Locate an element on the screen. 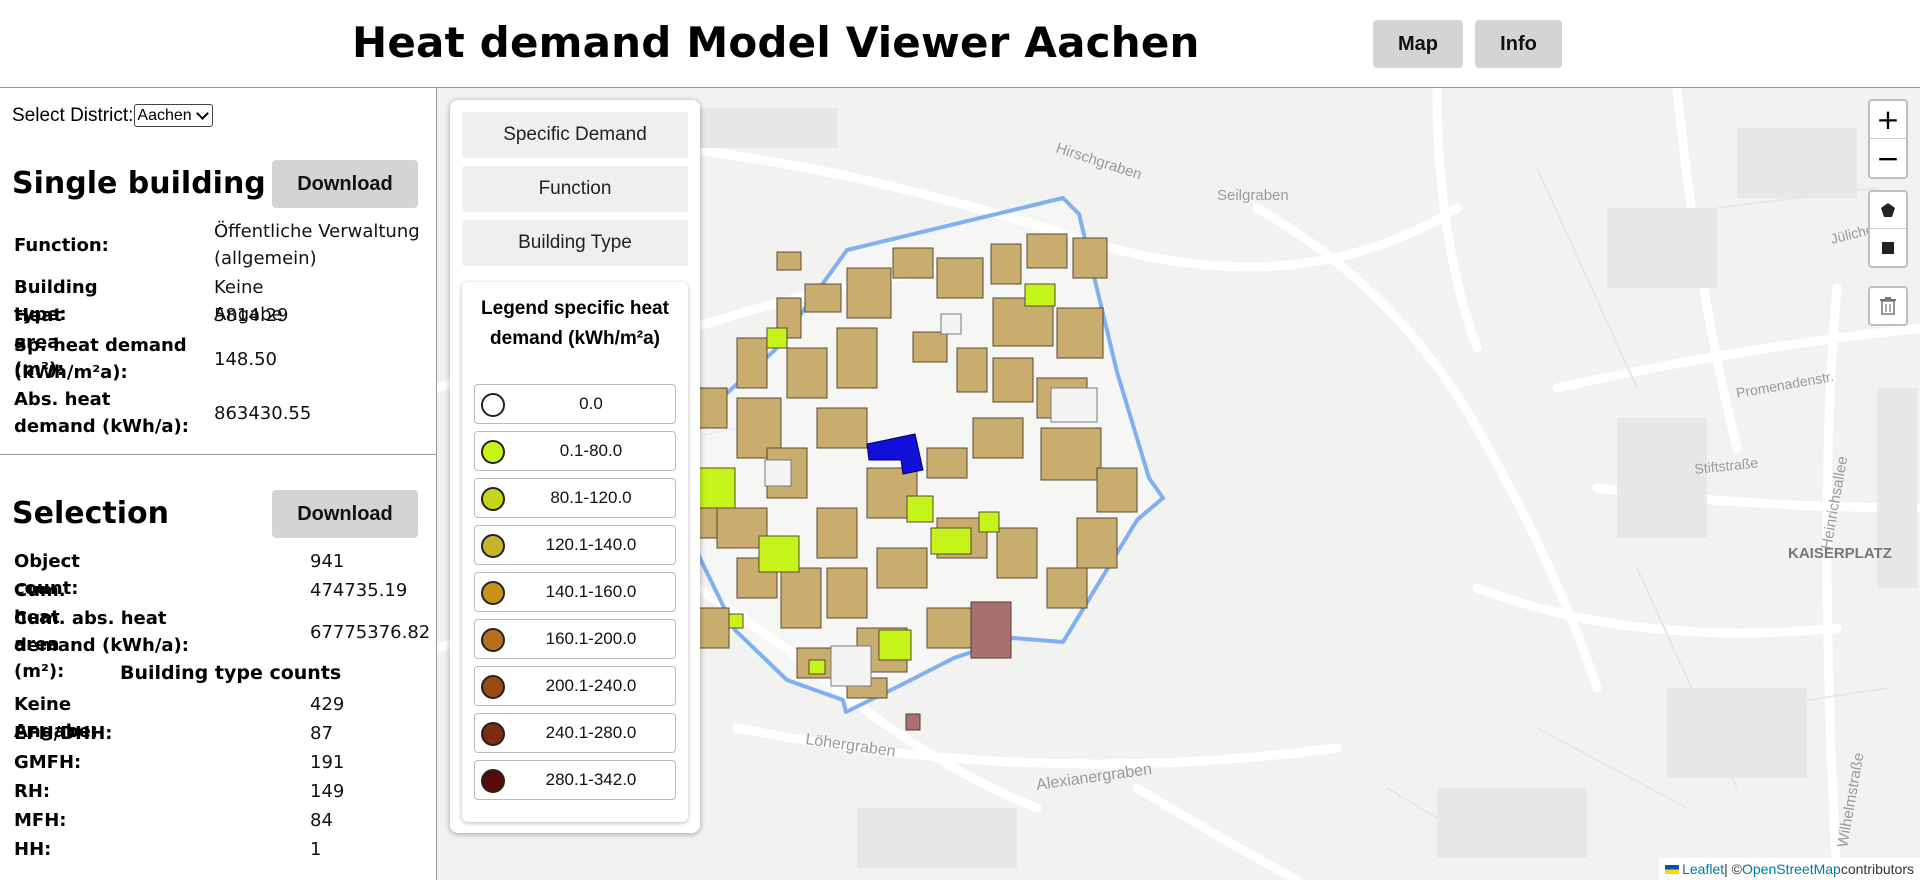  legend-title: Legend specific heat demand (kWh/m²a) is located at coordinates (575, 323).